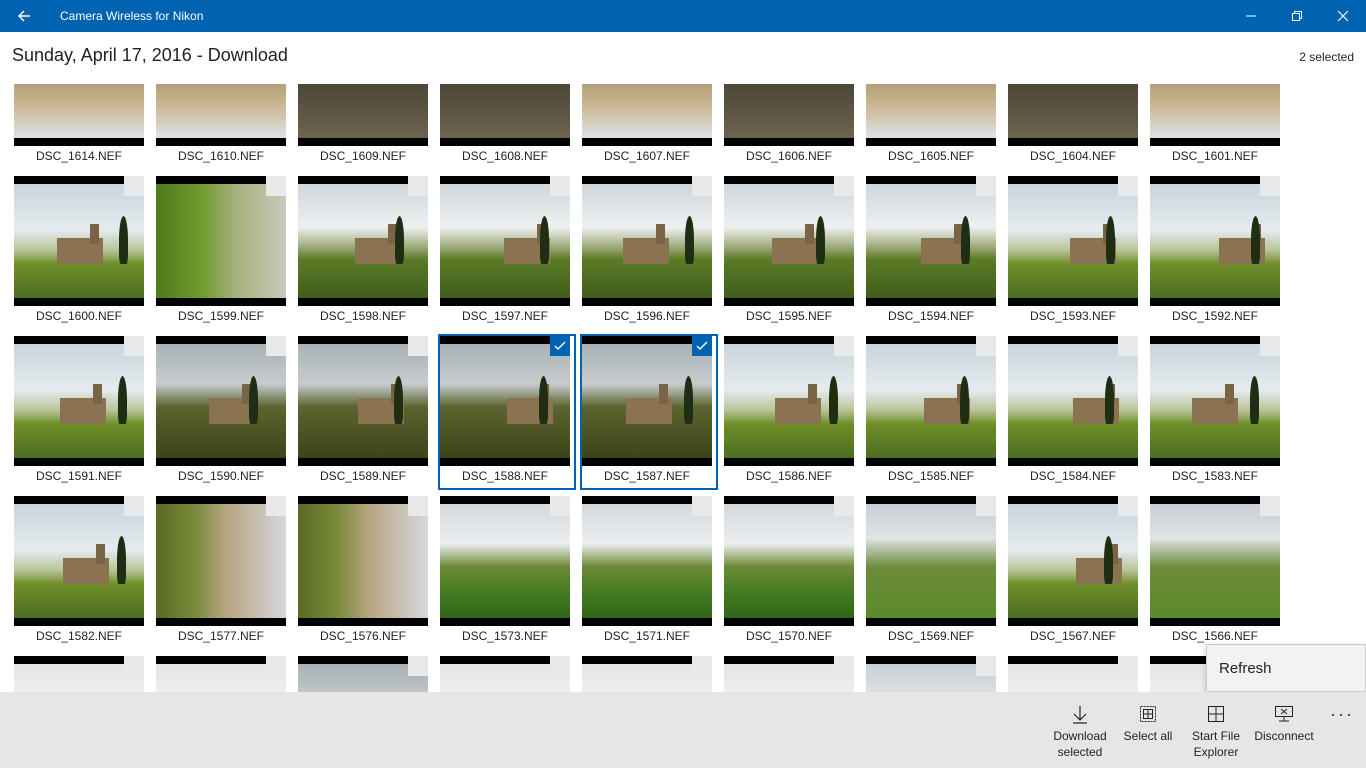 The width and height of the screenshot is (1366, 768). What do you see at coordinates (965, 240) in the screenshot?
I see `cypress-shape` at bounding box center [965, 240].